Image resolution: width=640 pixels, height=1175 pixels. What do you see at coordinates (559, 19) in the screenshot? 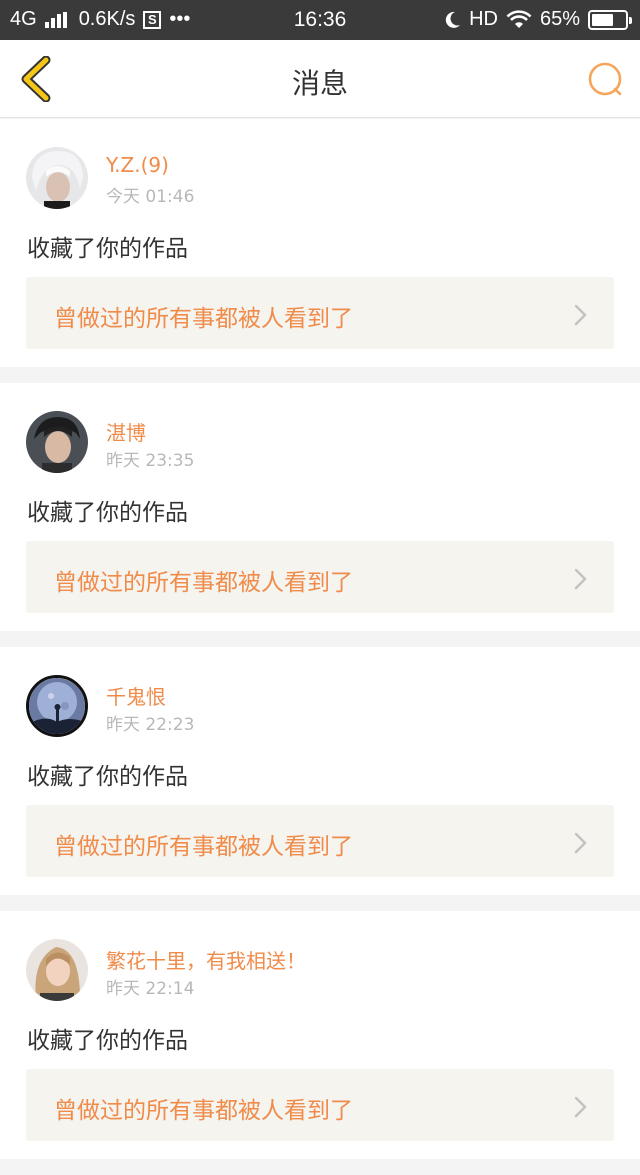
I see `battery-percent: 65%` at bounding box center [559, 19].